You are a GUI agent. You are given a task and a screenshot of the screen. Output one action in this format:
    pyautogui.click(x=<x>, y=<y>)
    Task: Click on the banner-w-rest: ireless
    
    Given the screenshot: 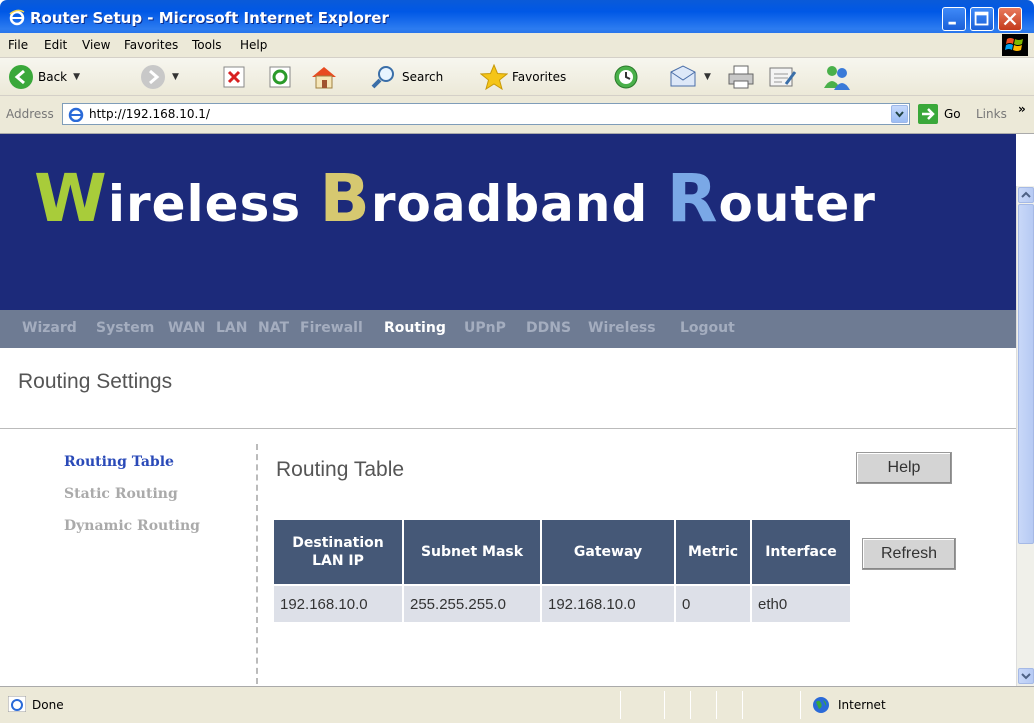 What is the action you would take?
    pyautogui.click(x=213, y=204)
    